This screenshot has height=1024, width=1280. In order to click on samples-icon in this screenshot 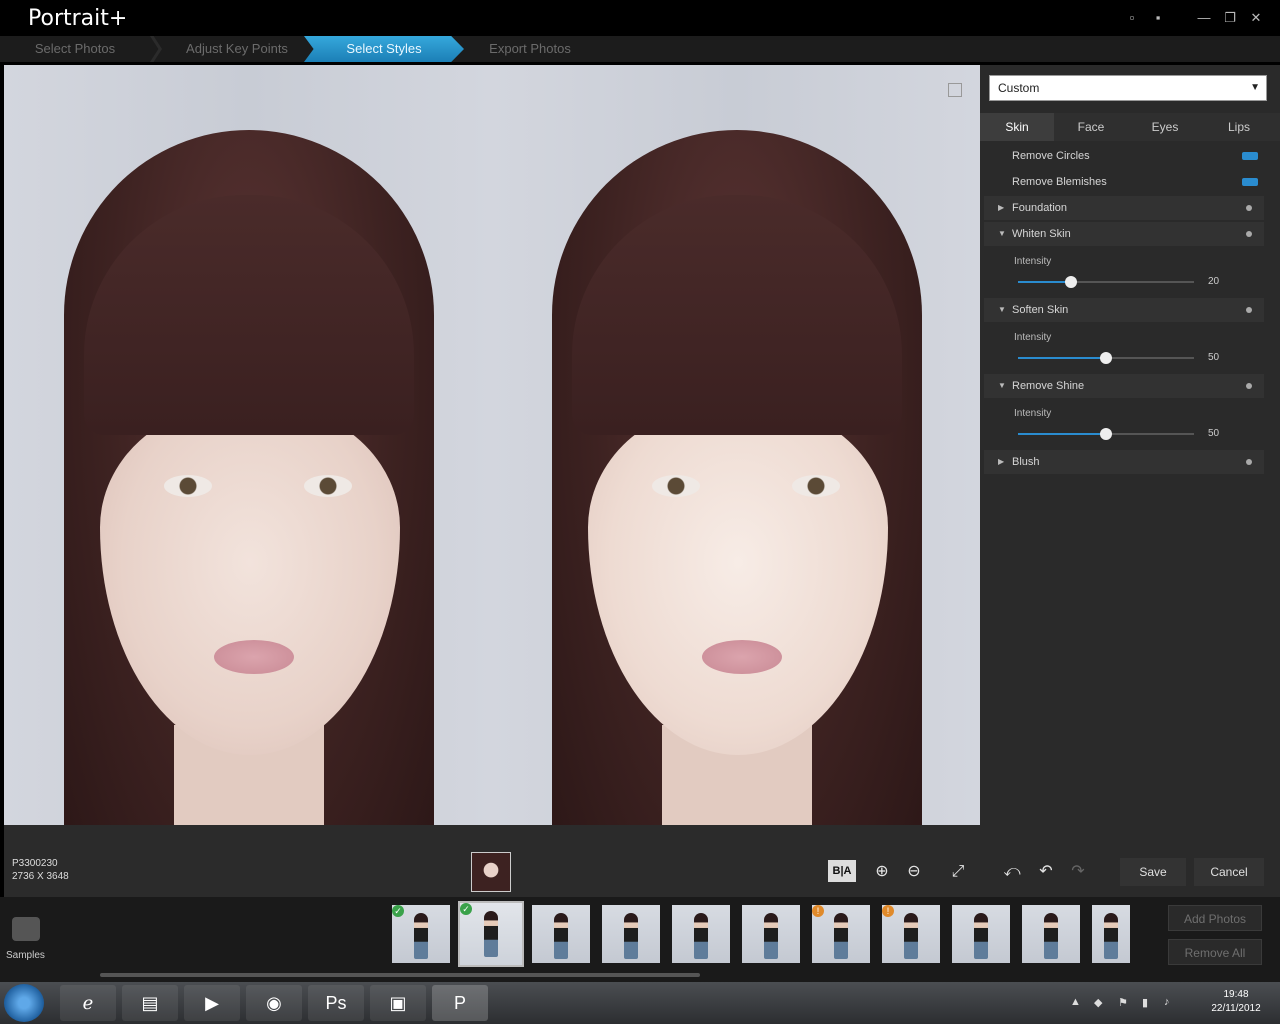, I will do `click(26, 929)`.